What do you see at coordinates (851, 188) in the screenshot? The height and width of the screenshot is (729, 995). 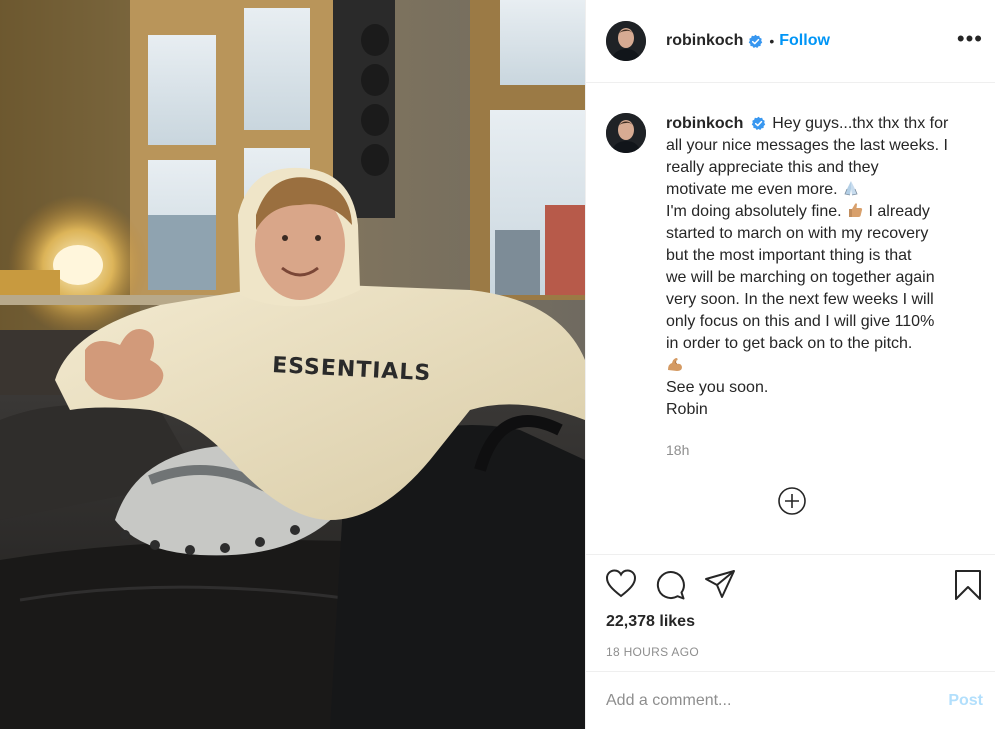 I see `folded-hands-emoji` at bounding box center [851, 188].